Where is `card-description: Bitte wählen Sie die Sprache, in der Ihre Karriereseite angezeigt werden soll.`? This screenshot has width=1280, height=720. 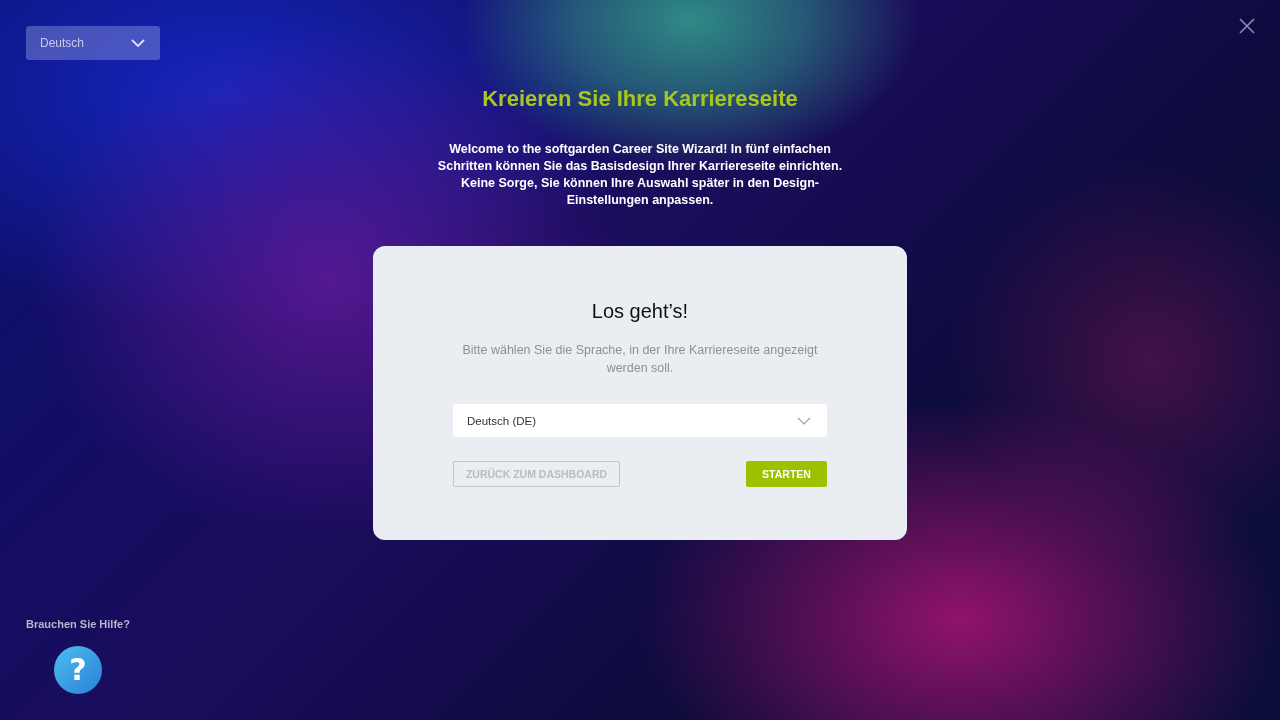
card-description: Bitte wählen Sie die Sprache, in der Ihre Karriereseite angezeigt werden soll. is located at coordinates (640, 359).